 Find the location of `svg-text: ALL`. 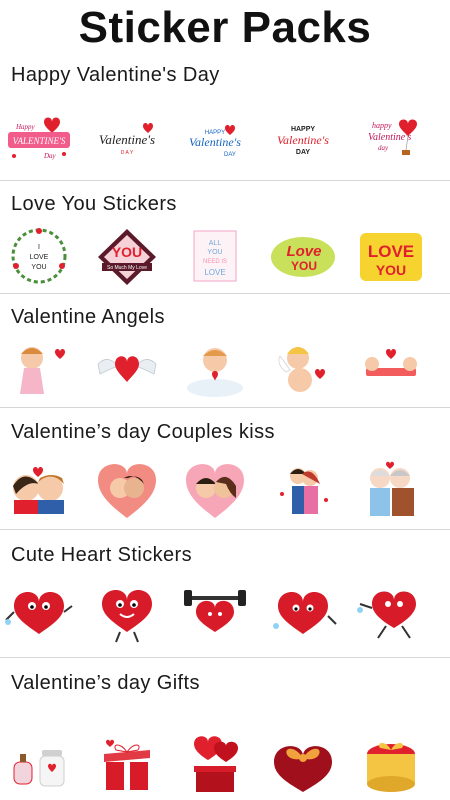

svg-text: ALL is located at coordinates (215, 243).